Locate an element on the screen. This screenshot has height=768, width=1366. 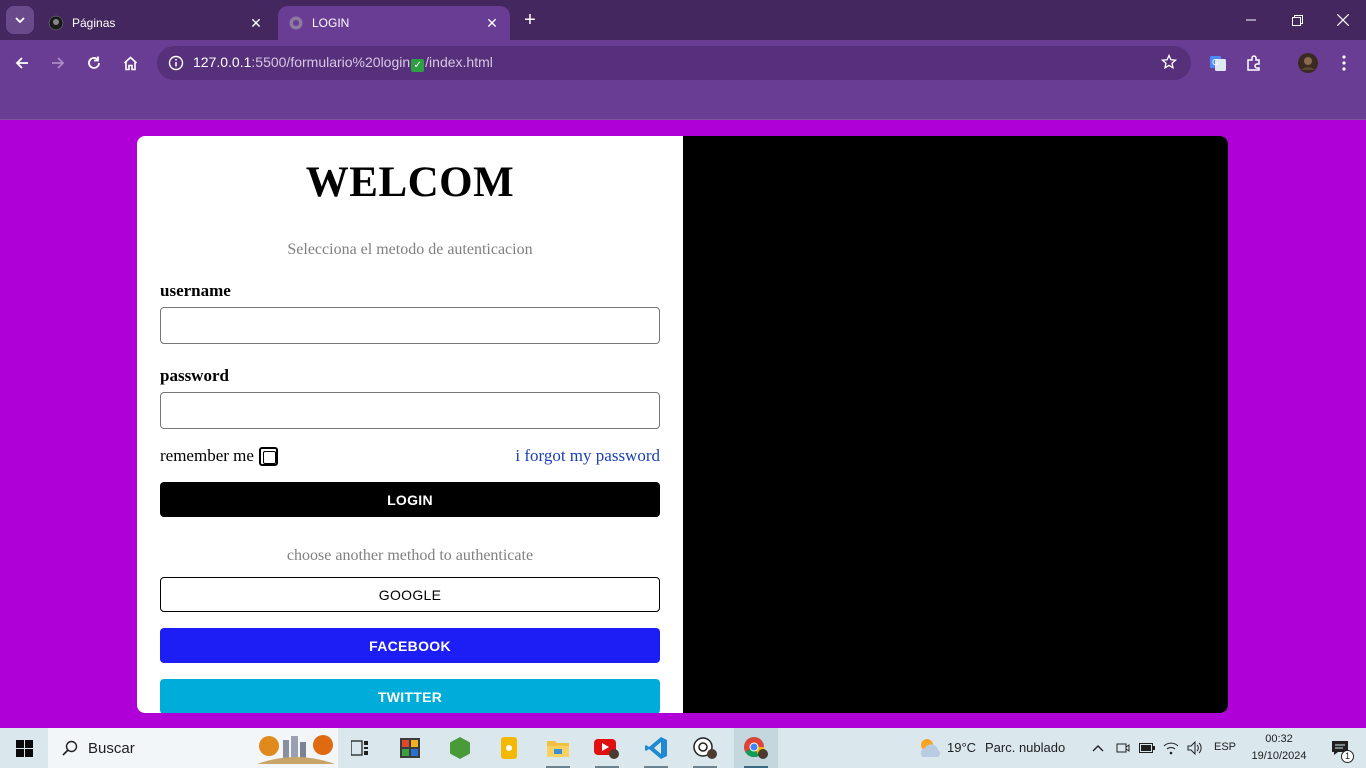
options-row: remember me i forgot my password is located at coordinates (410, 456).